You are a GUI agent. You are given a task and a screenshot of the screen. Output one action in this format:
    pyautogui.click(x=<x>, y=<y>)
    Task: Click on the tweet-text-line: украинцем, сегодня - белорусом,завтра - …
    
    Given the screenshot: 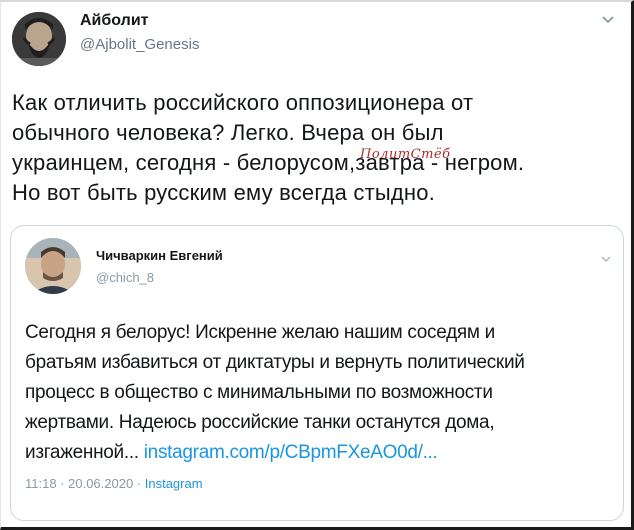 What is the action you would take?
    pyautogui.click(x=268, y=162)
    